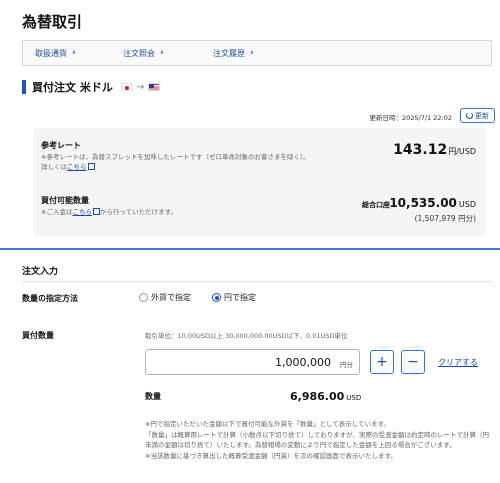 This screenshot has height=483, width=500. I want to click on sub-nav-item-order-history: 注文履歴 ›, so click(233, 53).